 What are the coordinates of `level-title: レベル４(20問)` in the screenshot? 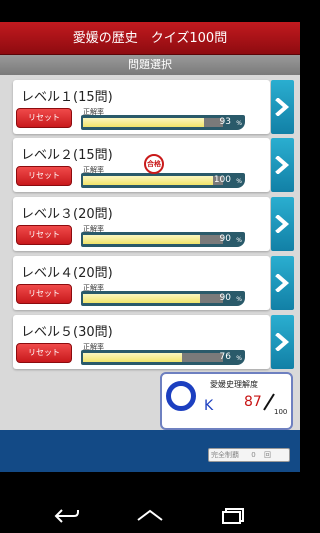 It's located at (67, 273).